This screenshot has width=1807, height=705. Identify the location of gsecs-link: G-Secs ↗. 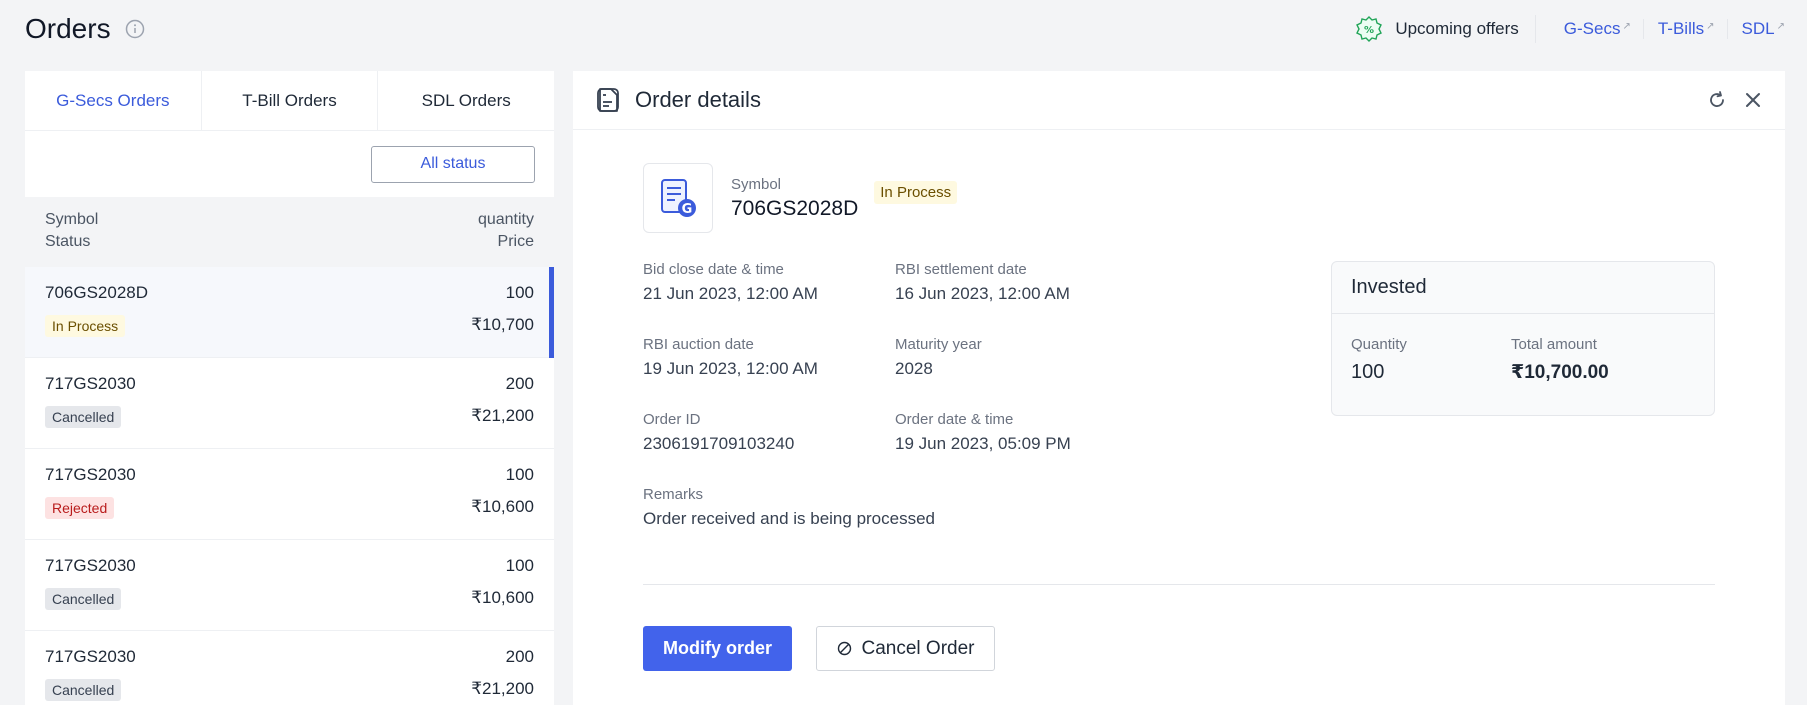
(1604, 29).